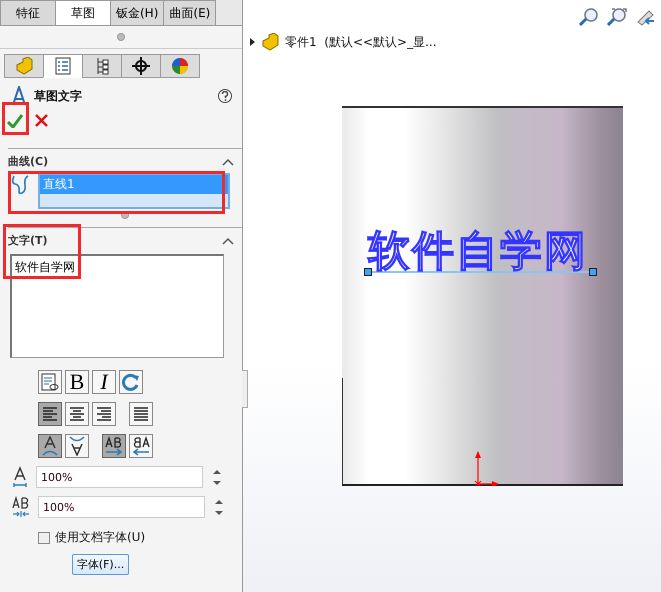 The width and height of the screenshot is (661, 592). I want to click on align-left-icon, so click(50, 414).